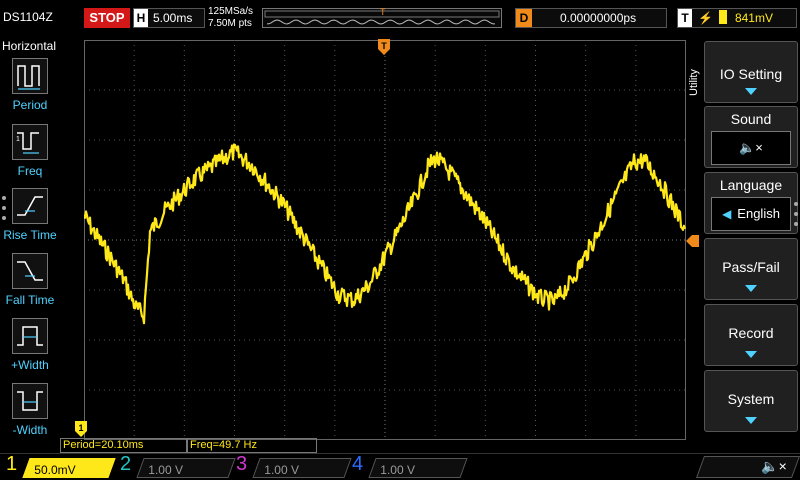  I want to click on memory-depth: 7.50M pts, so click(230, 23).